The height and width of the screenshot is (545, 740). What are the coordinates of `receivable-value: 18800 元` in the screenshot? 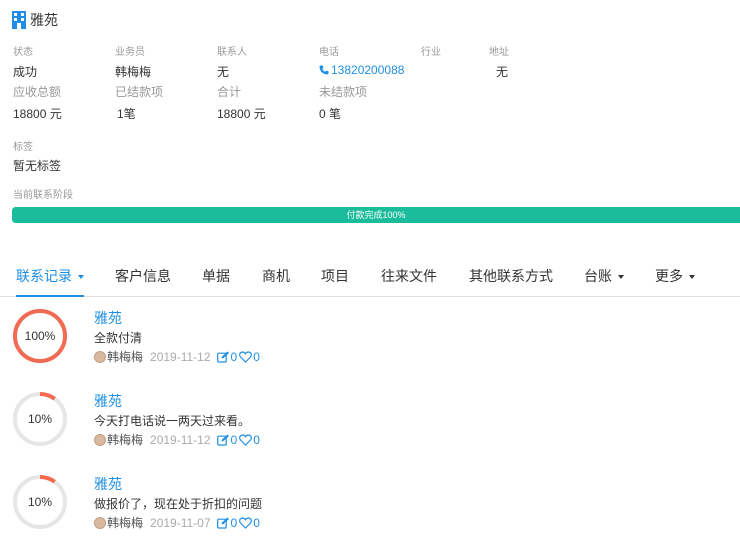 It's located at (37, 114).